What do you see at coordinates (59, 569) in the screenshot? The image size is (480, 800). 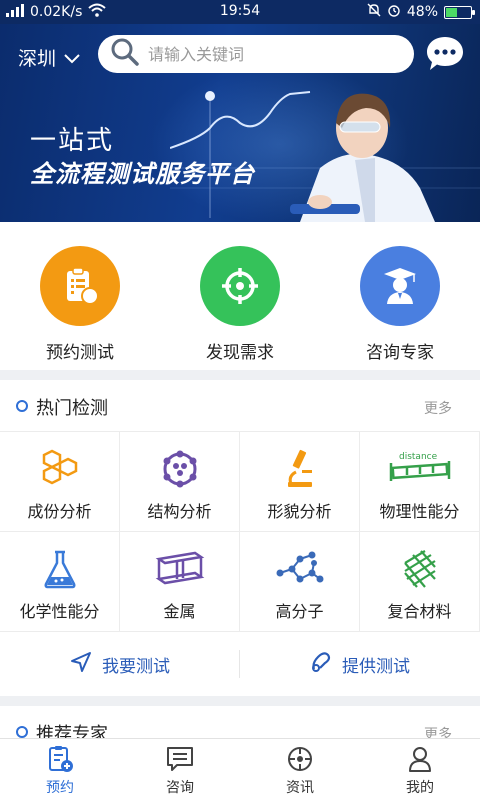 I see `flask-icon` at bounding box center [59, 569].